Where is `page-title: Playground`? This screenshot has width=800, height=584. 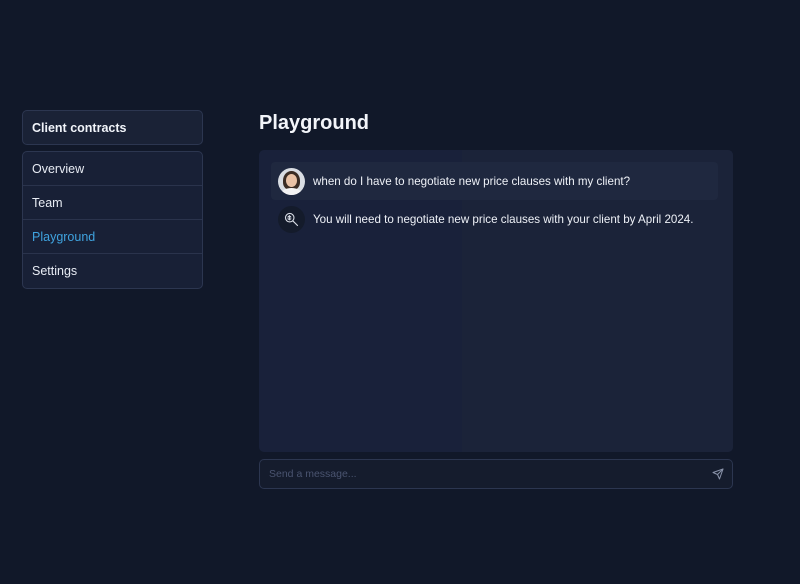
page-title: Playground is located at coordinates (314, 123).